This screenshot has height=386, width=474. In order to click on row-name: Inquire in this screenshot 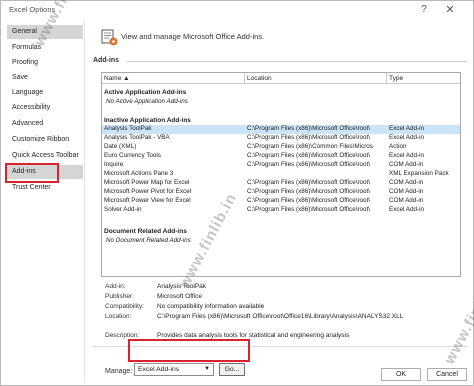, I will do `click(114, 164)`.